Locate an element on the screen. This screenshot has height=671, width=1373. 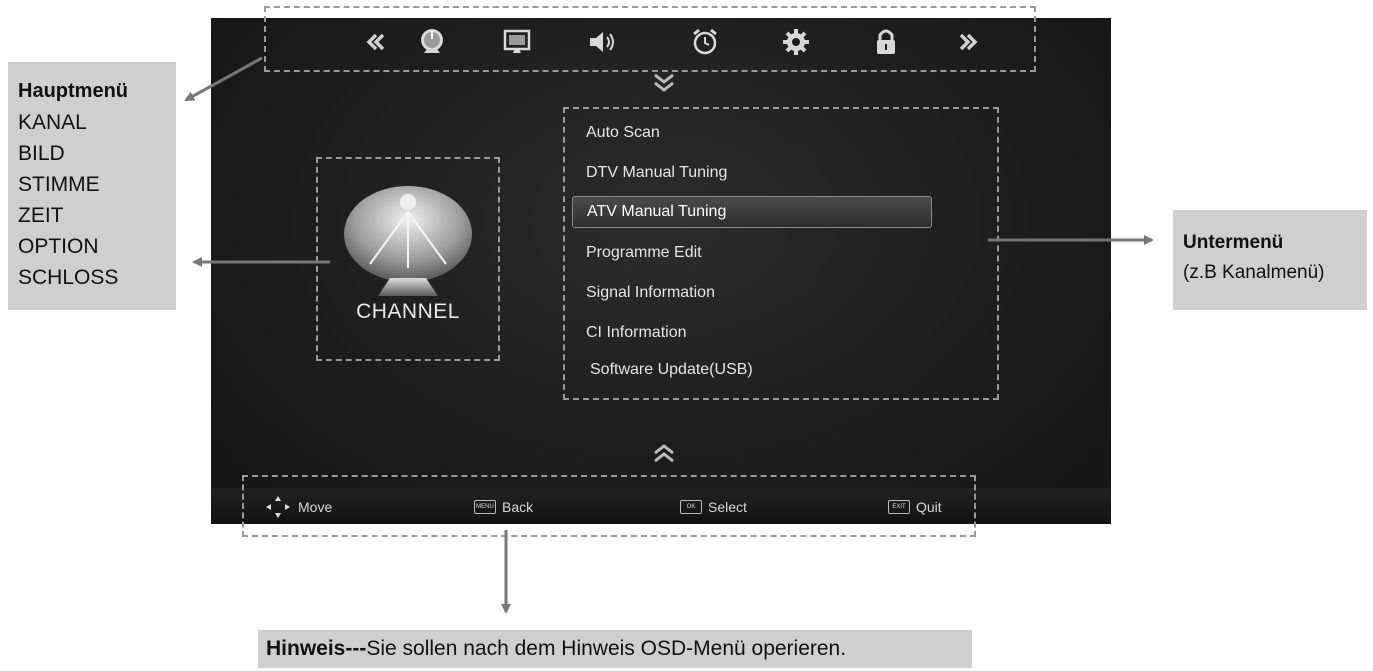
arrow-to-main-menu is located at coordinates (223, 79).